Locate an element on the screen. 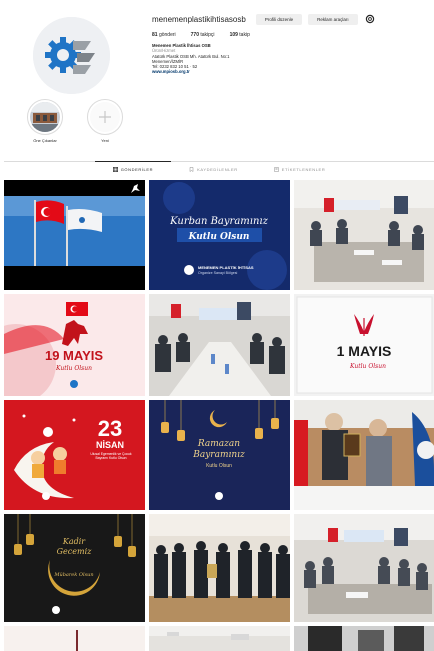 This screenshot has width=434, height=651. post-ramazan-bayrami: Ramazan Bayramınız Kutlu Olsun is located at coordinates (219, 455).